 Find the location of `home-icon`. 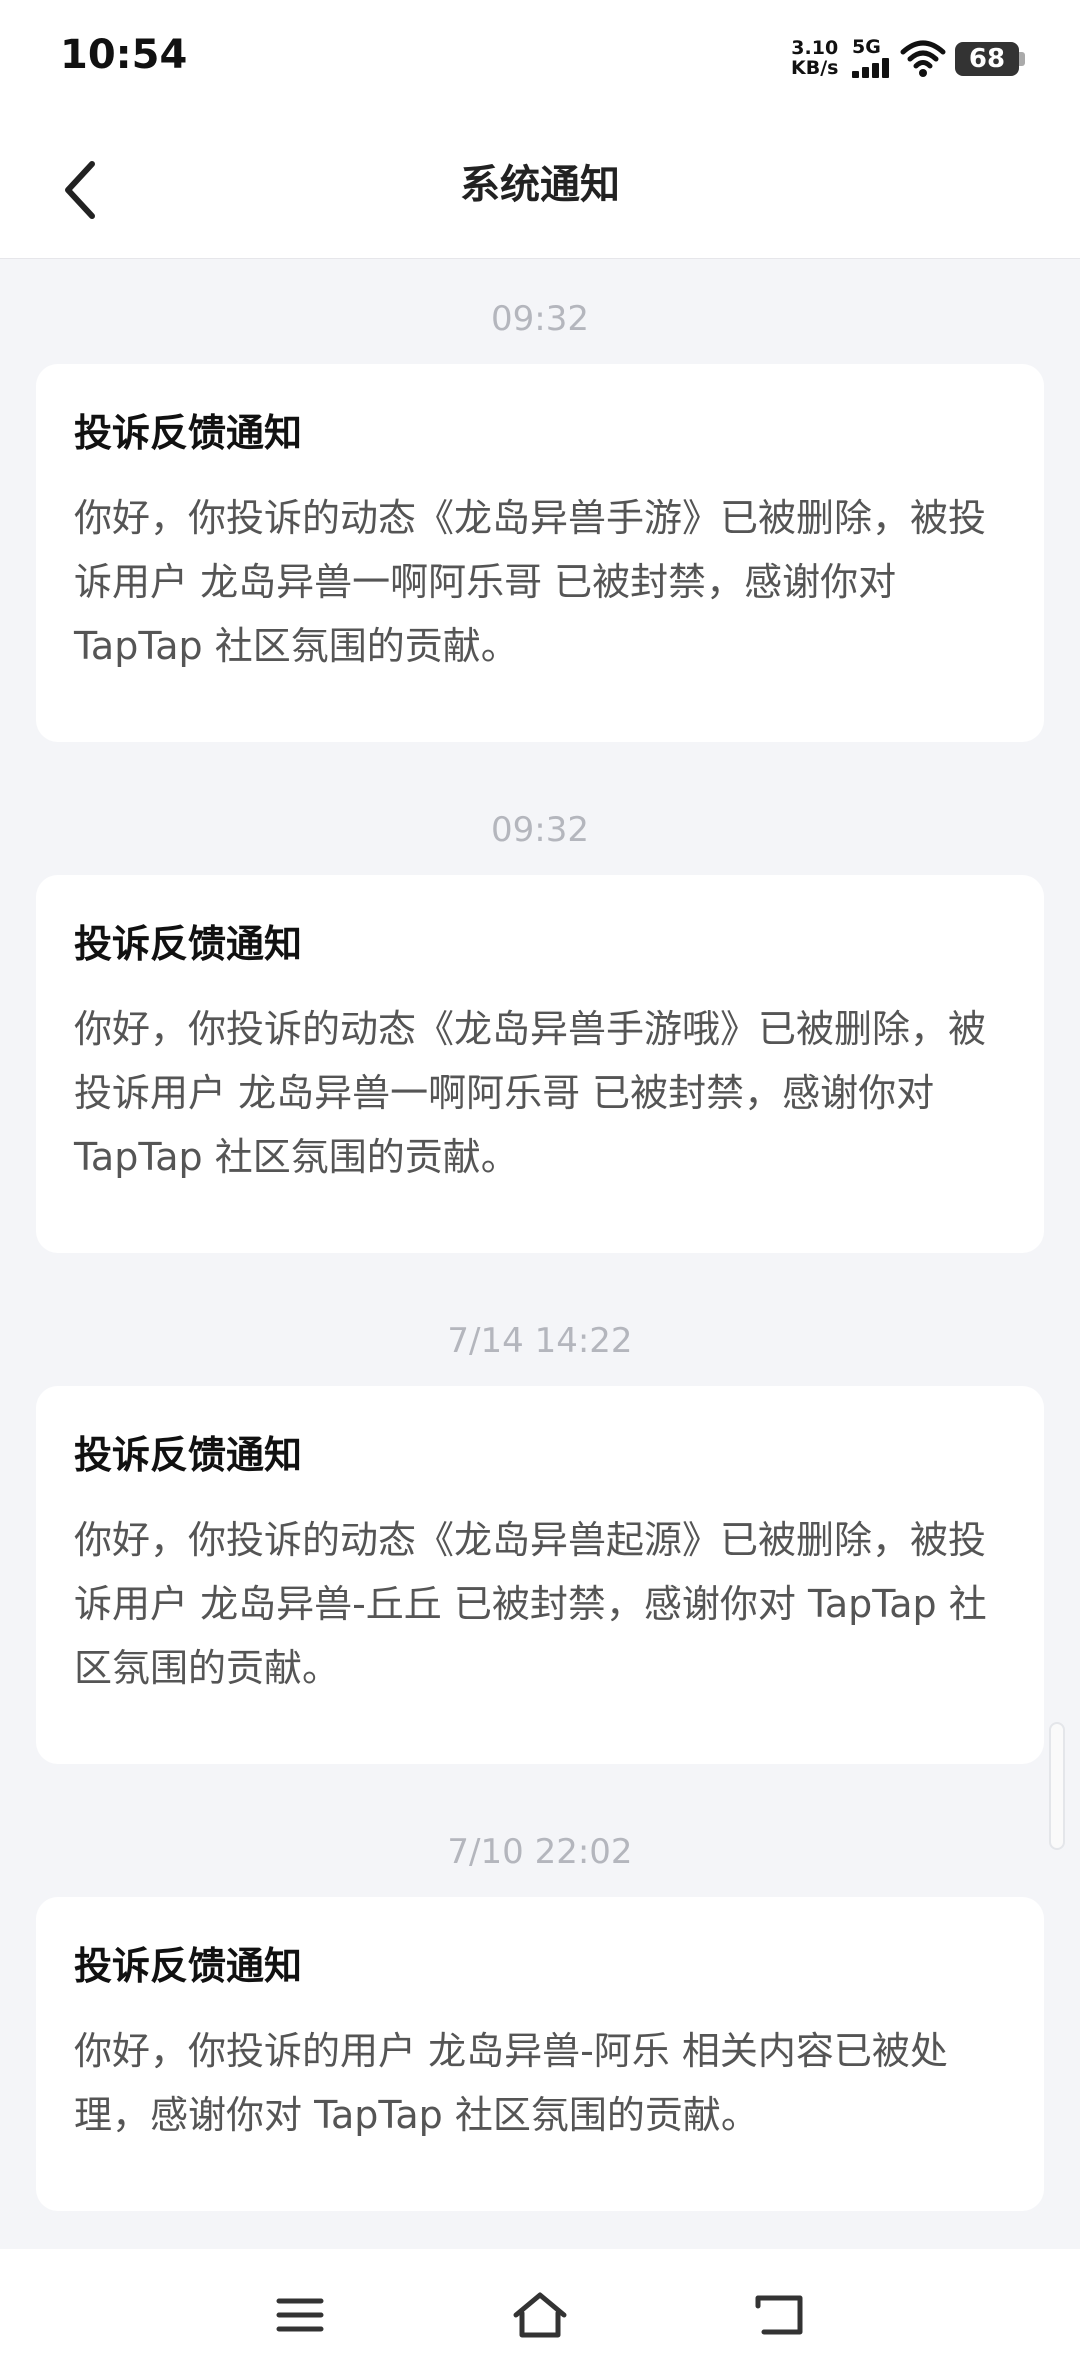

home-icon is located at coordinates (540, 2315).